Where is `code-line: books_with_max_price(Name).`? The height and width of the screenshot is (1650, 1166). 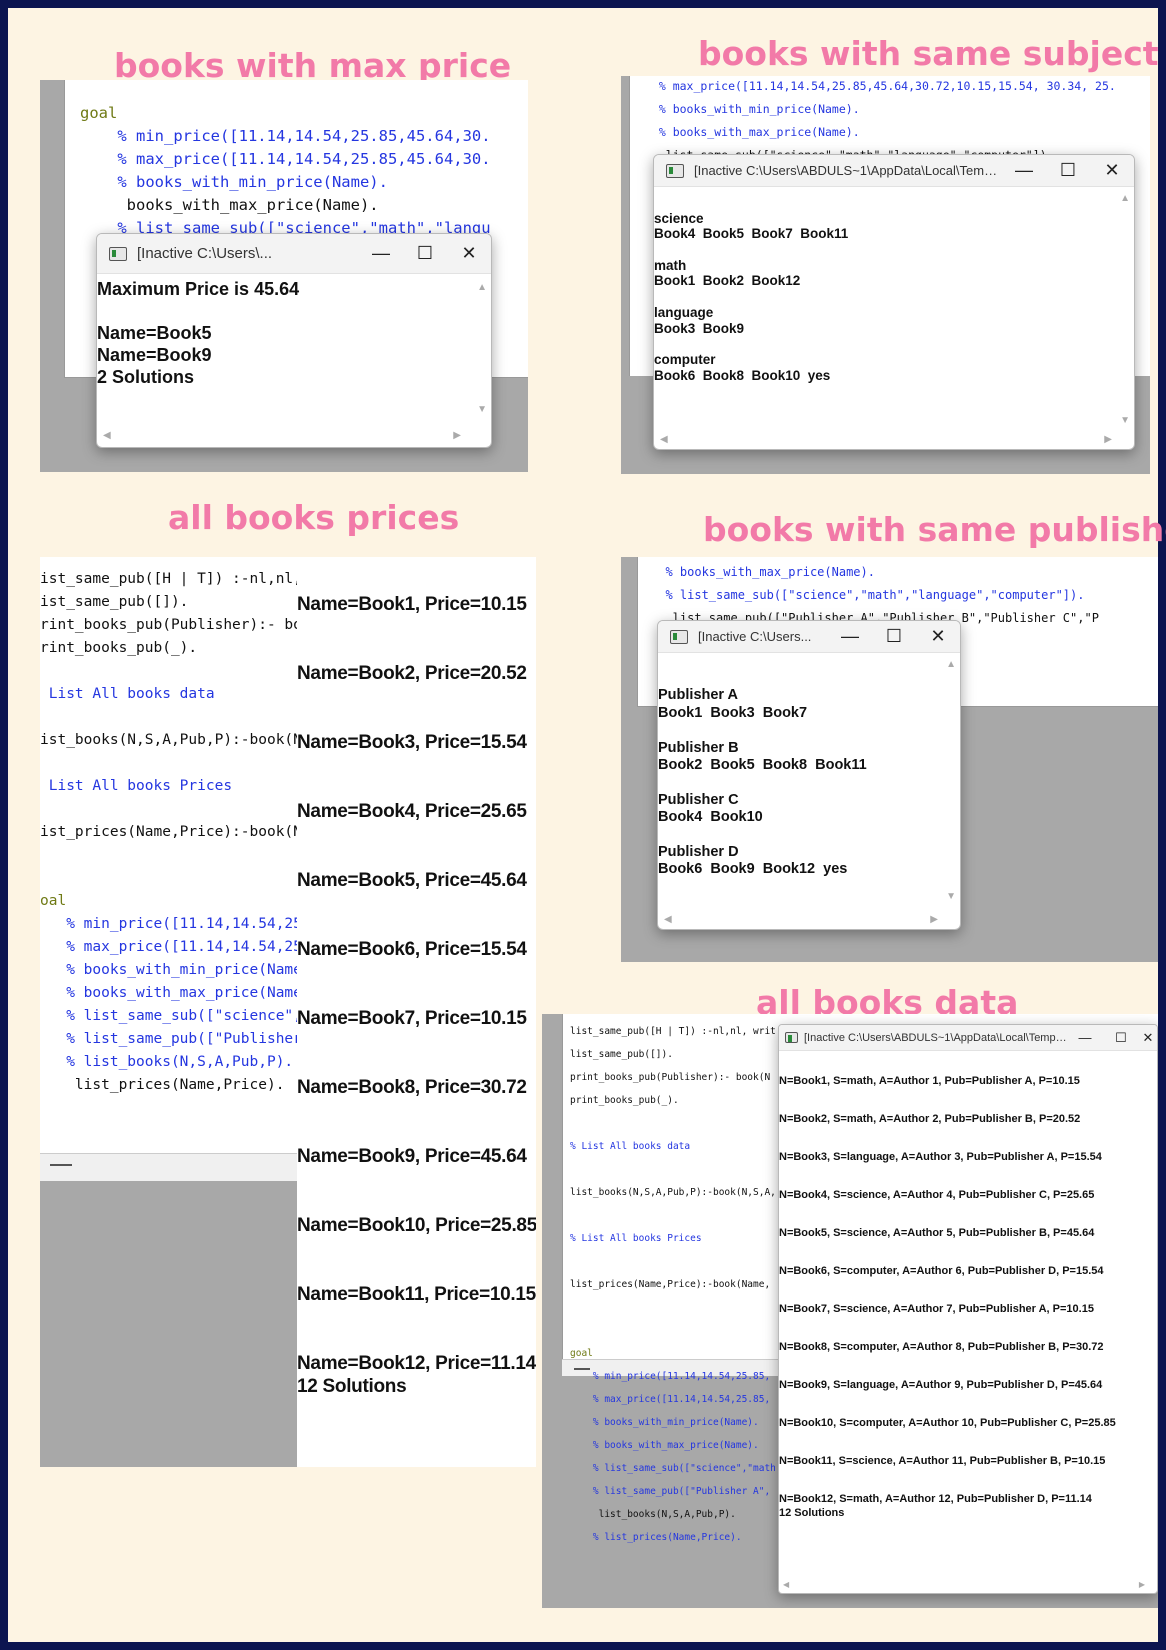
code-line: books_with_max_price(Name). is located at coordinates (229, 205).